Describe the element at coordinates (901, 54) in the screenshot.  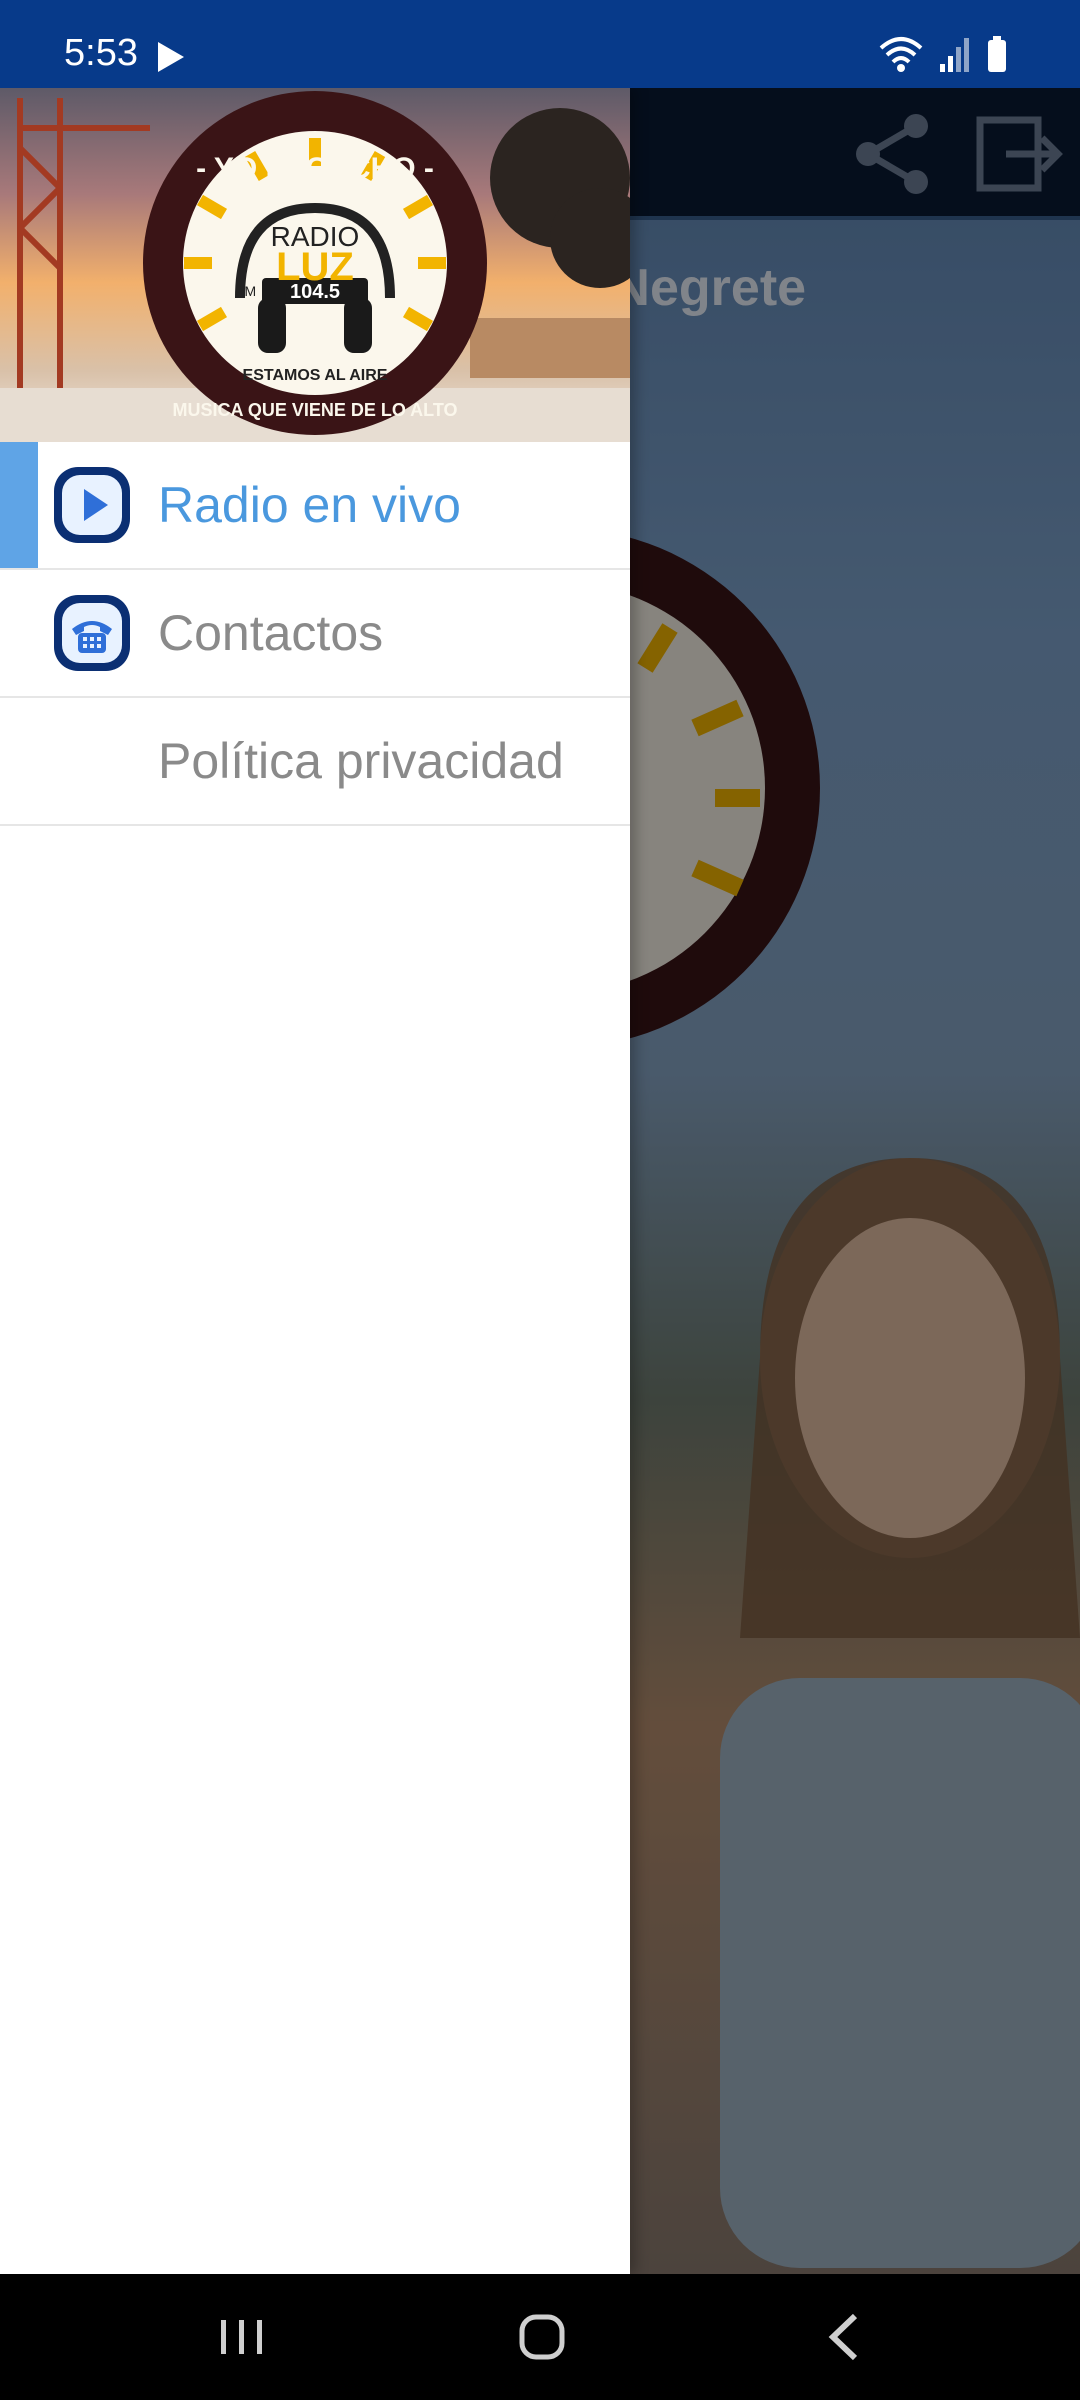
I see `wifi-icon` at that location.